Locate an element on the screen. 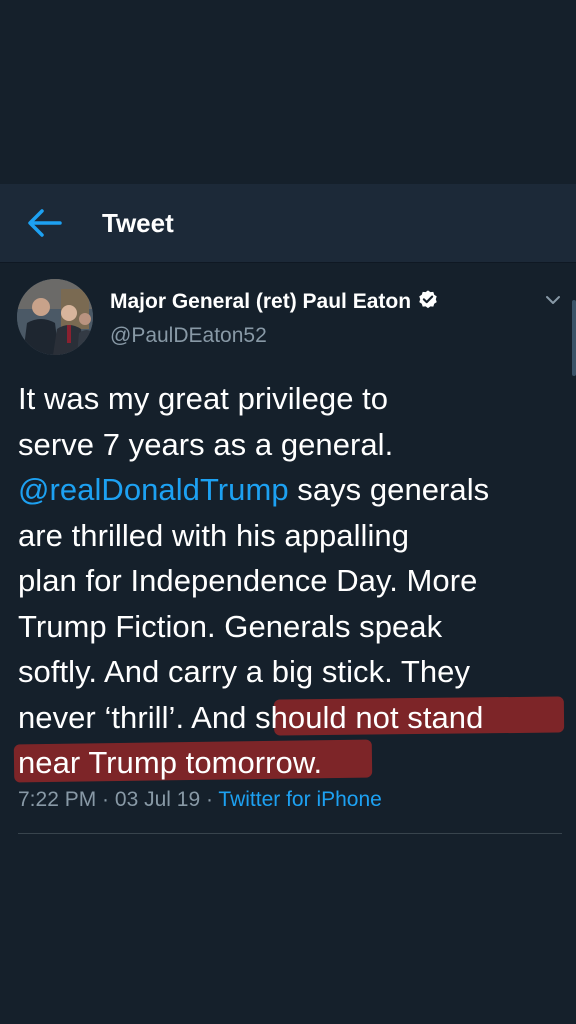 The image size is (576, 1024). back-button is located at coordinates (44, 223).